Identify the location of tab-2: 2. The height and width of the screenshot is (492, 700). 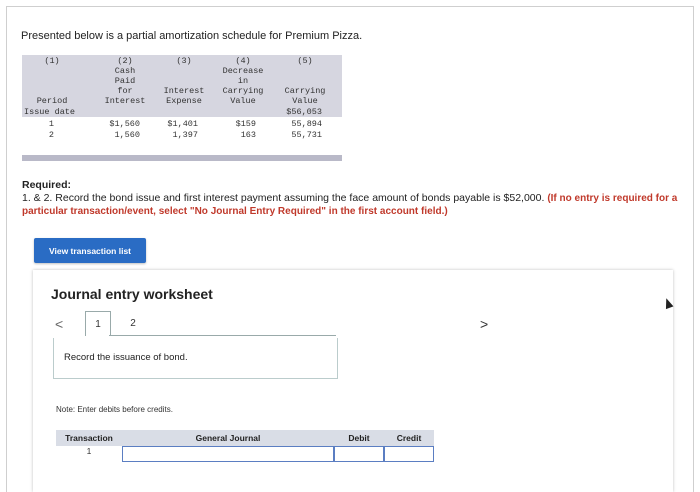
(133, 323).